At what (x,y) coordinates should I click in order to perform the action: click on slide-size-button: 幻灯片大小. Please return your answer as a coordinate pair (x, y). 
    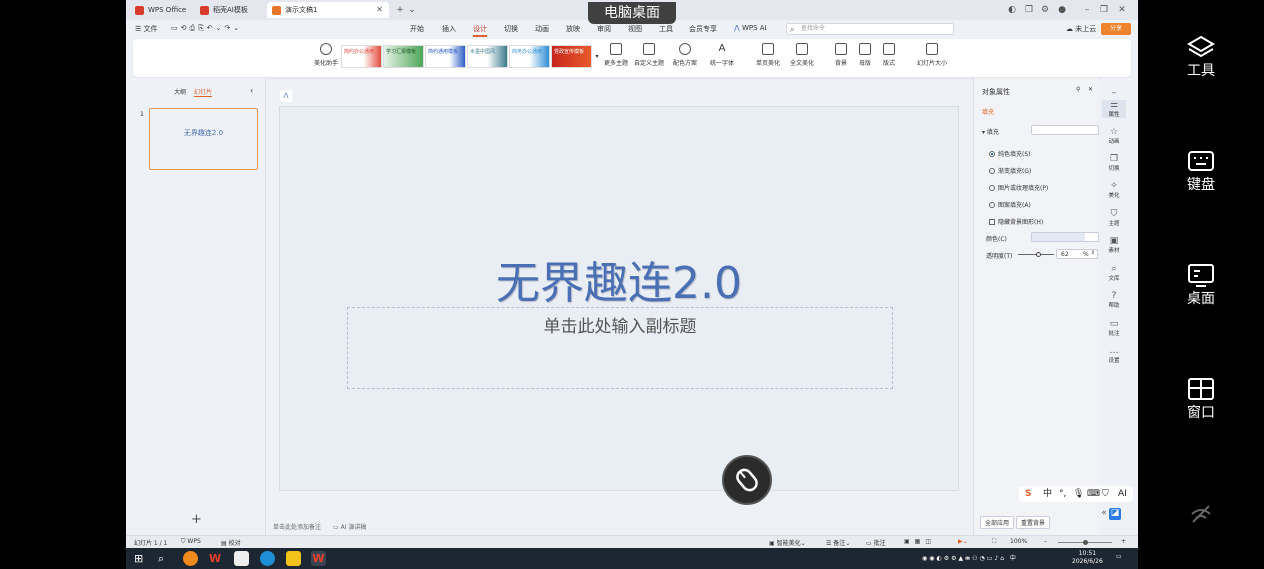
    Looking at the image, I should click on (932, 55).